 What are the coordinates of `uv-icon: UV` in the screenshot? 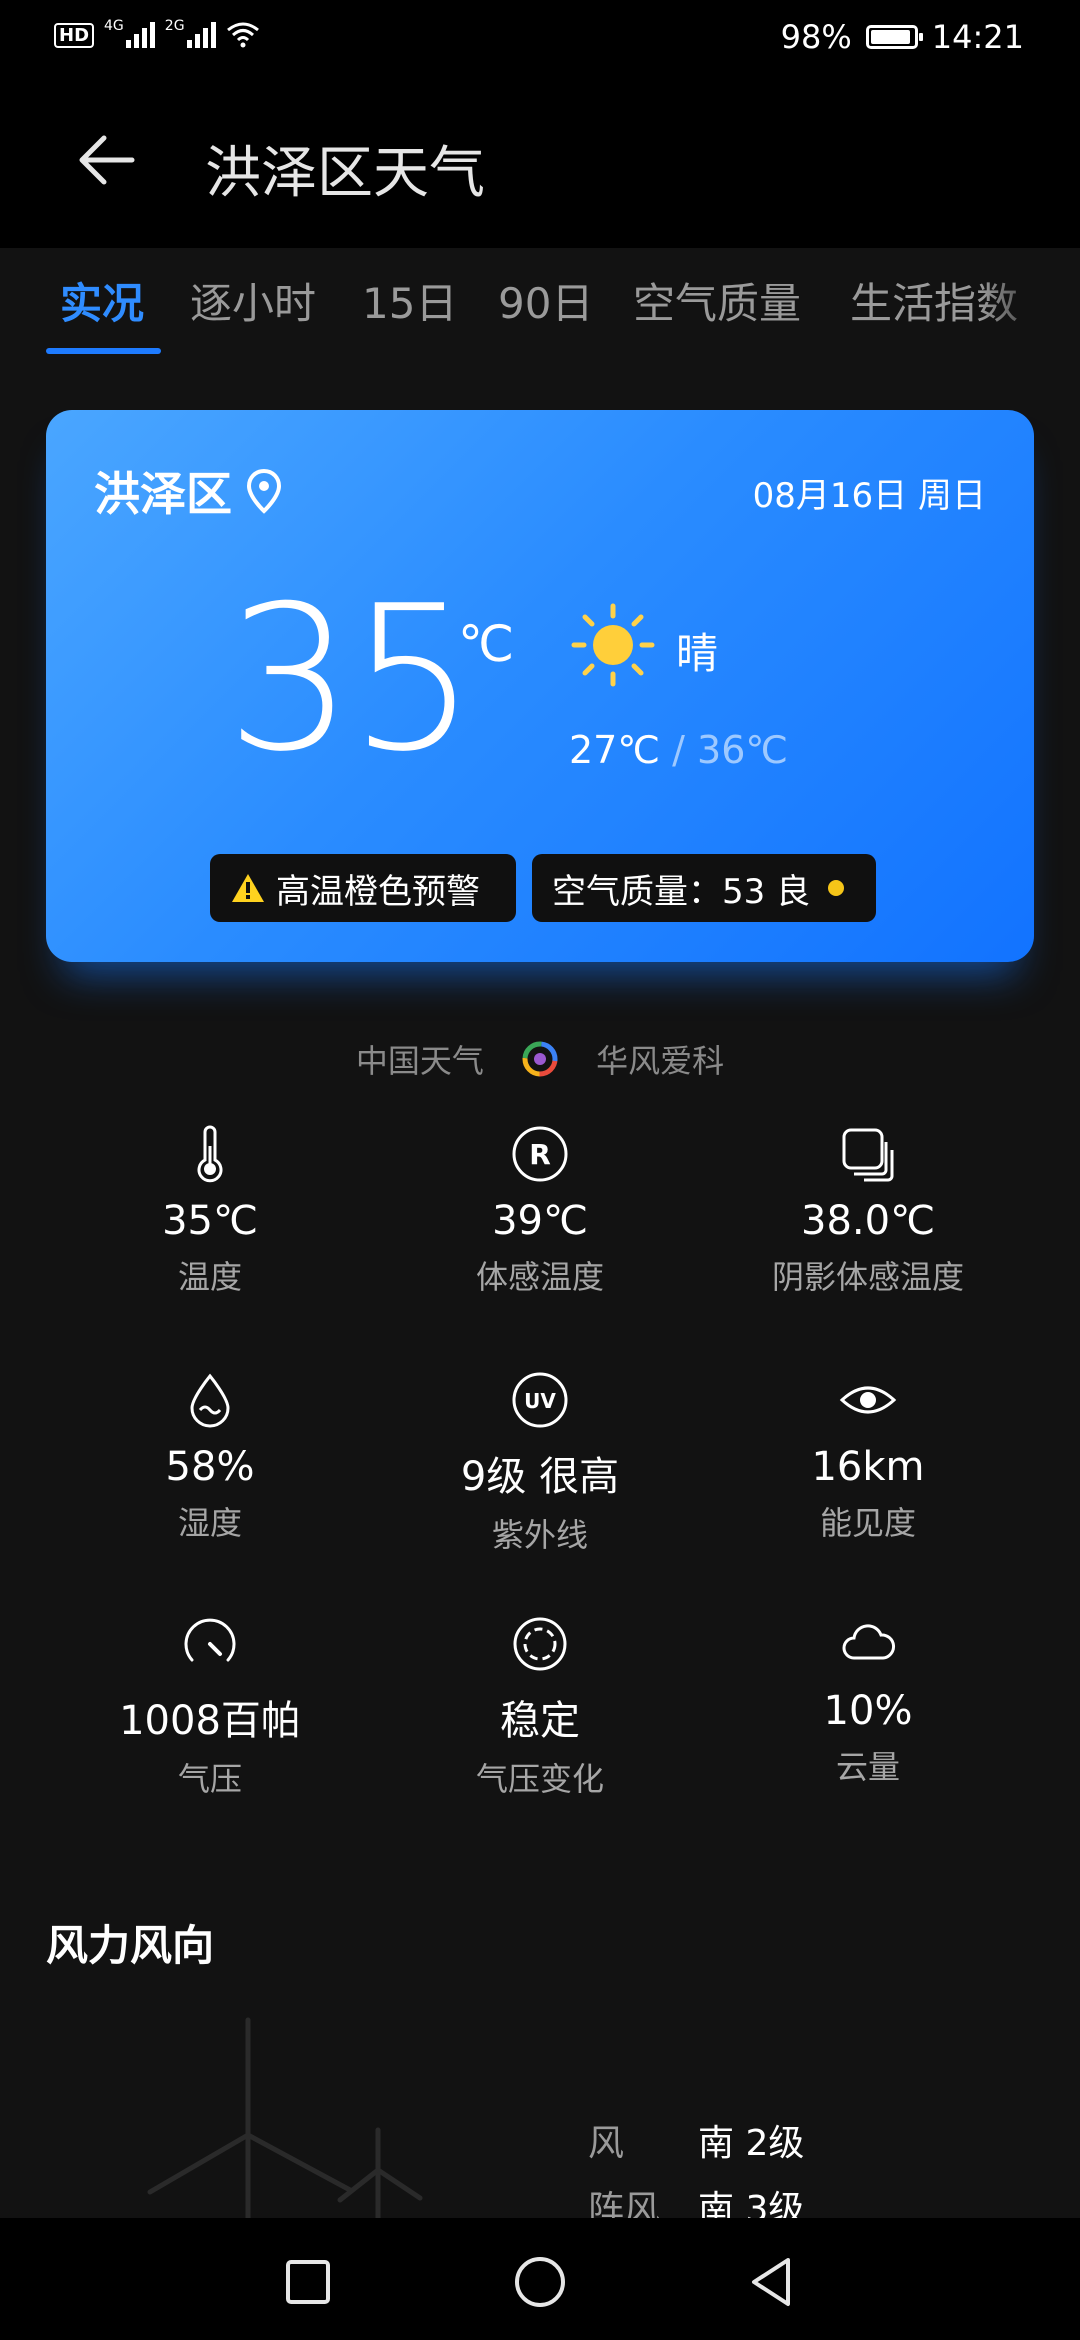 It's located at (540, 1400).